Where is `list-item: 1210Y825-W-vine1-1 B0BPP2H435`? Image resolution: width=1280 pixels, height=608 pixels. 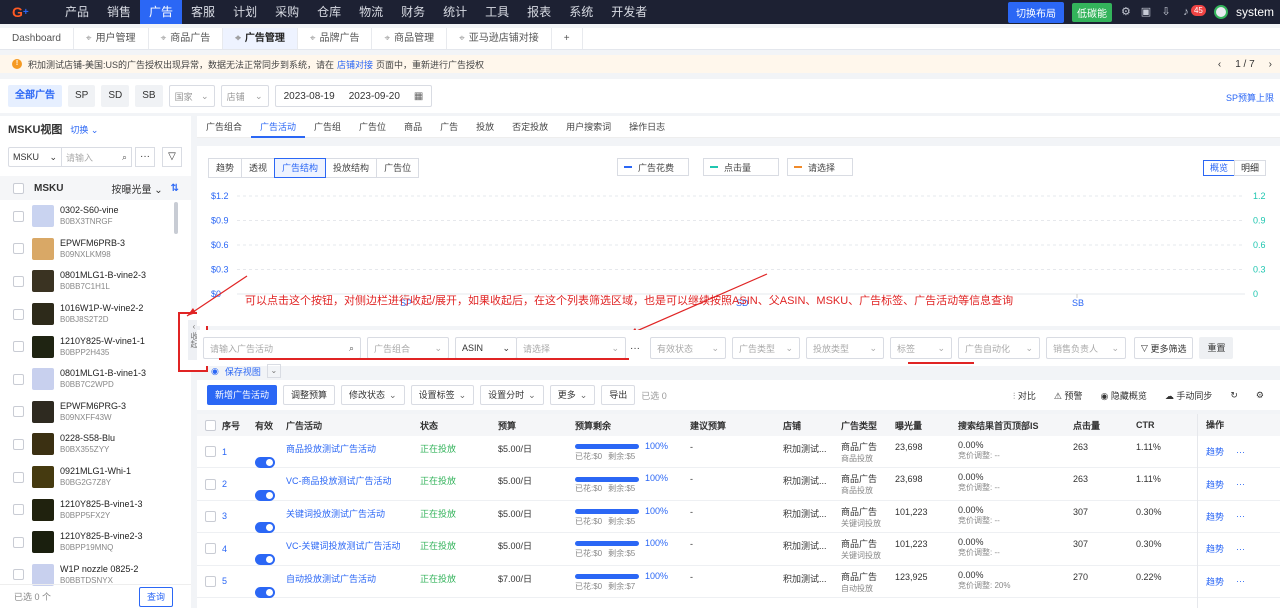 list-item: 1210Y825-W-vine1-1 B0BPP2H435 is located at coordinates (95, 346).